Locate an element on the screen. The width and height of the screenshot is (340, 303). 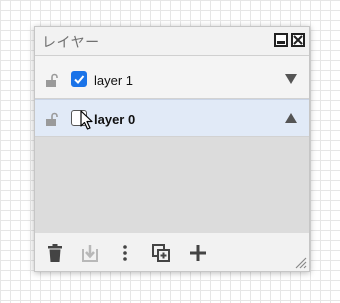
resize-grip-icon is located at coordinates (300, 262).